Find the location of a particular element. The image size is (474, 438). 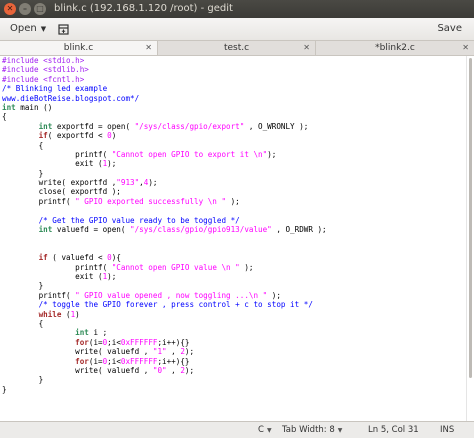

code-line: if( exportfd < 0) is located at coordinates (234, 135).